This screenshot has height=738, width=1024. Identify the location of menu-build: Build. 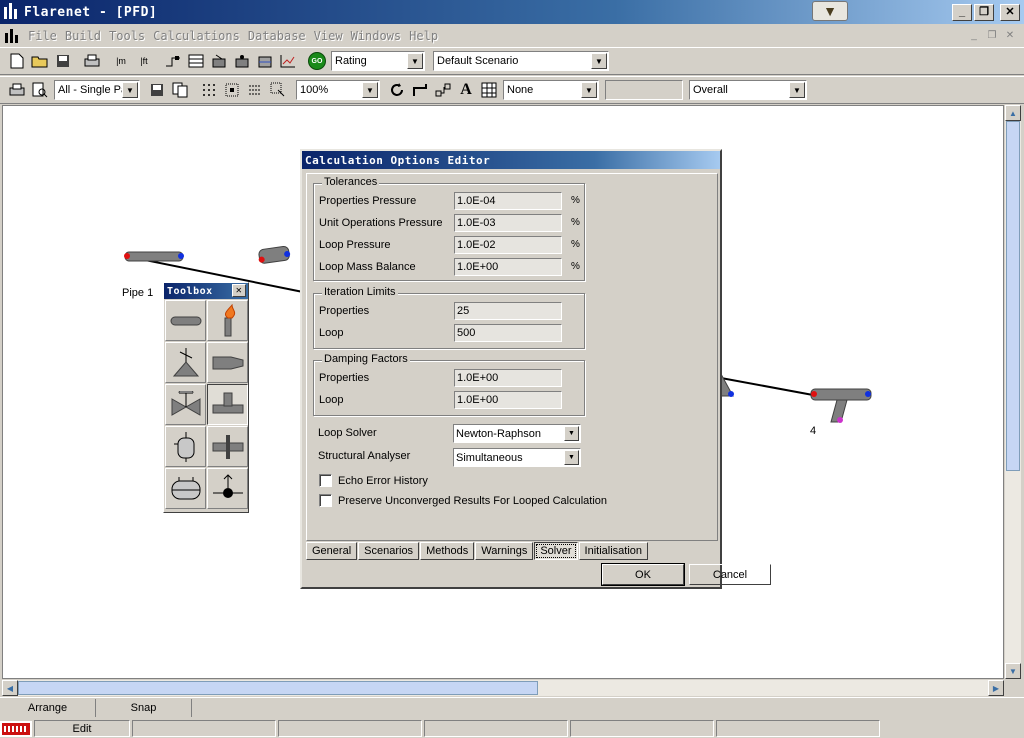
(83, 36).